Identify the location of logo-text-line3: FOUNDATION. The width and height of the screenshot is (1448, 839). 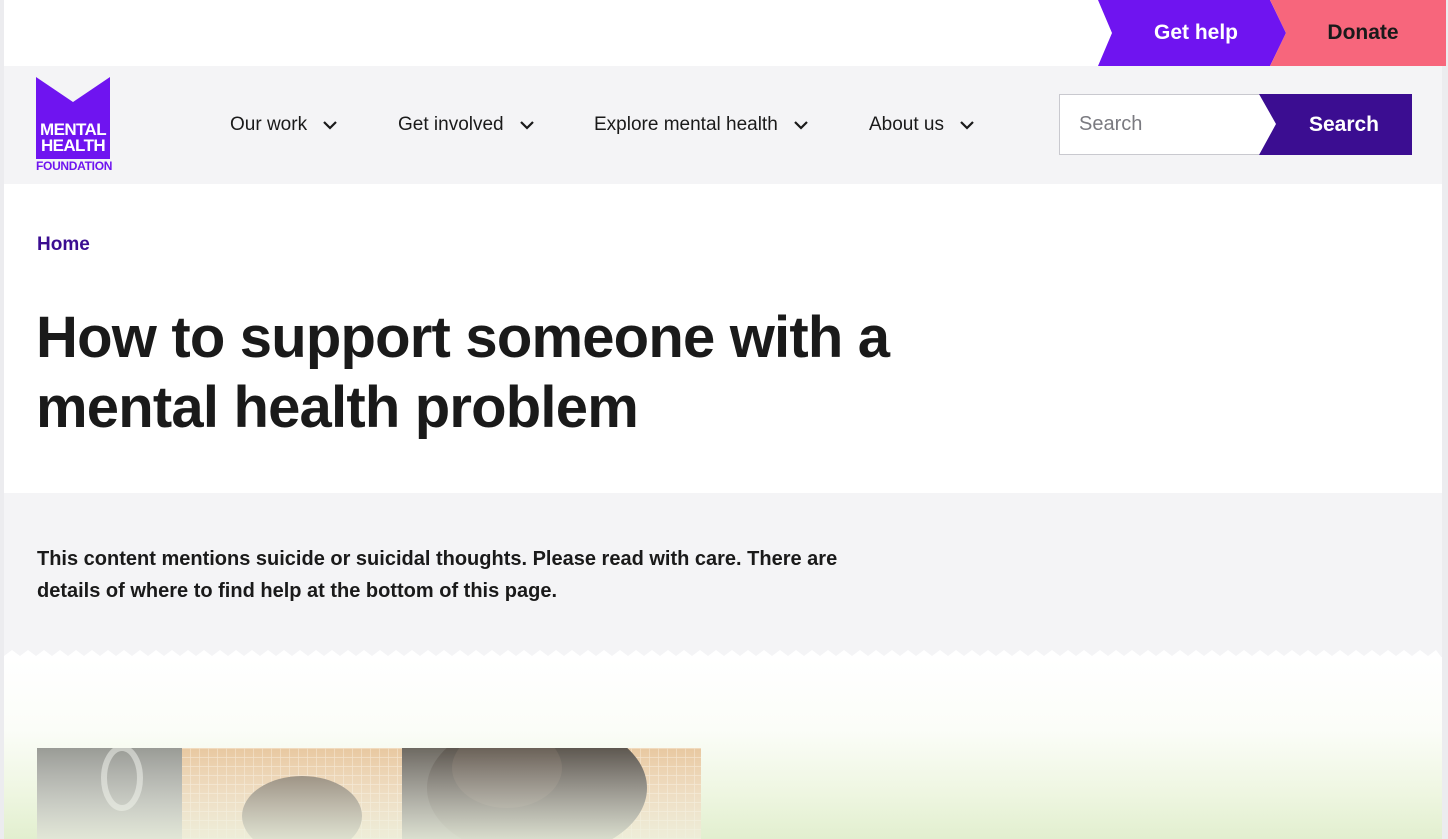
(74, 166).